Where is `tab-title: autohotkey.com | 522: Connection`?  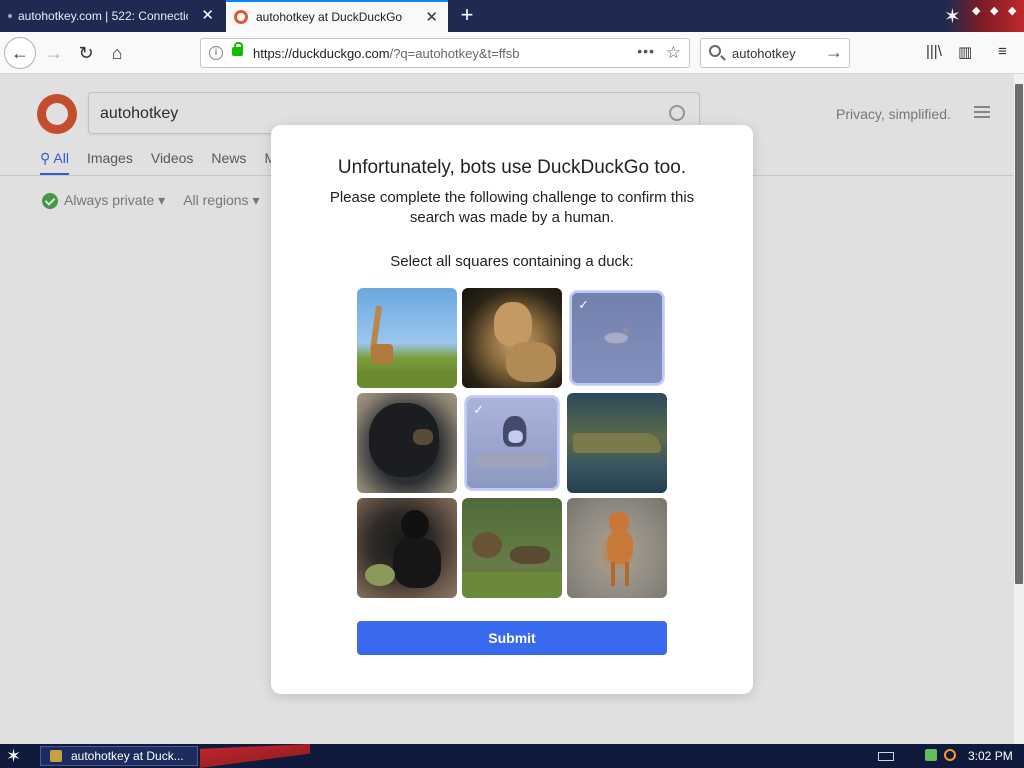 tab-title: autohotkey.com | 522: Connection is located at coordinates (103, 16).